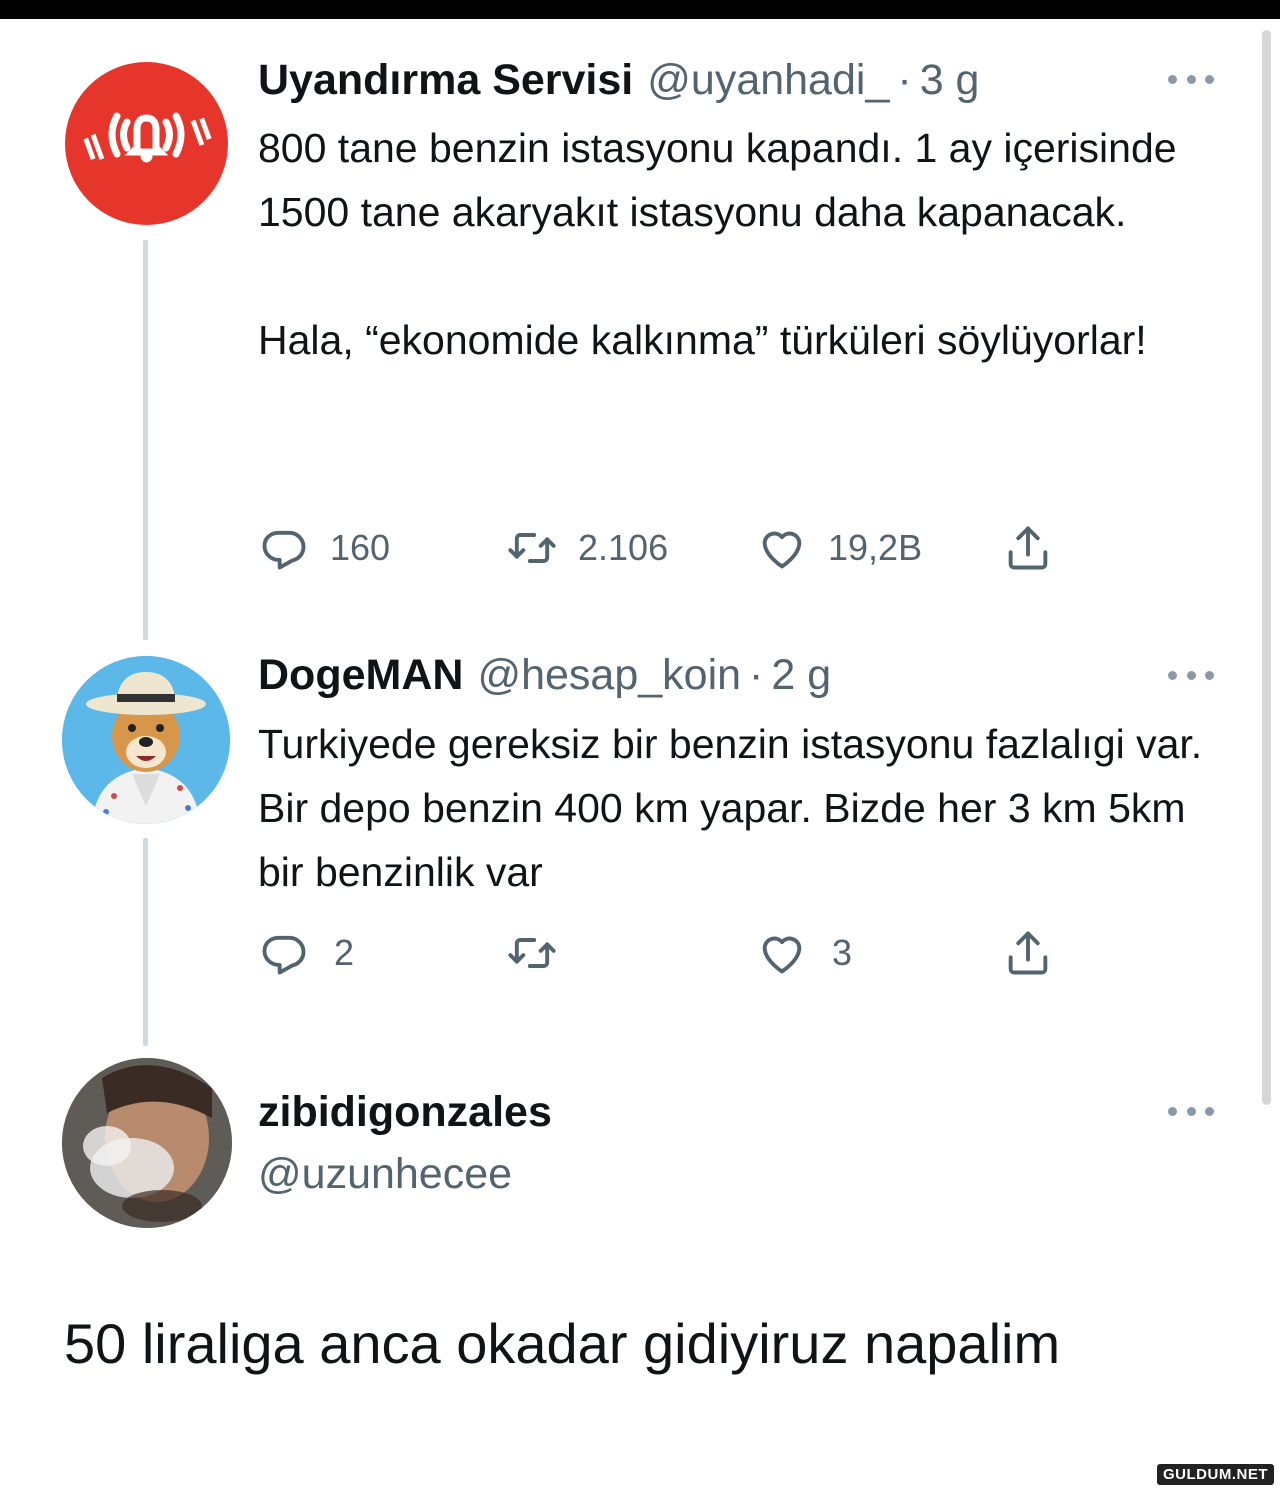 This screenshot has height=1491, width=1280. Describe the element at coordinates (950, 80) in the screenshot. I see `timestamp: 3 g` at that location.